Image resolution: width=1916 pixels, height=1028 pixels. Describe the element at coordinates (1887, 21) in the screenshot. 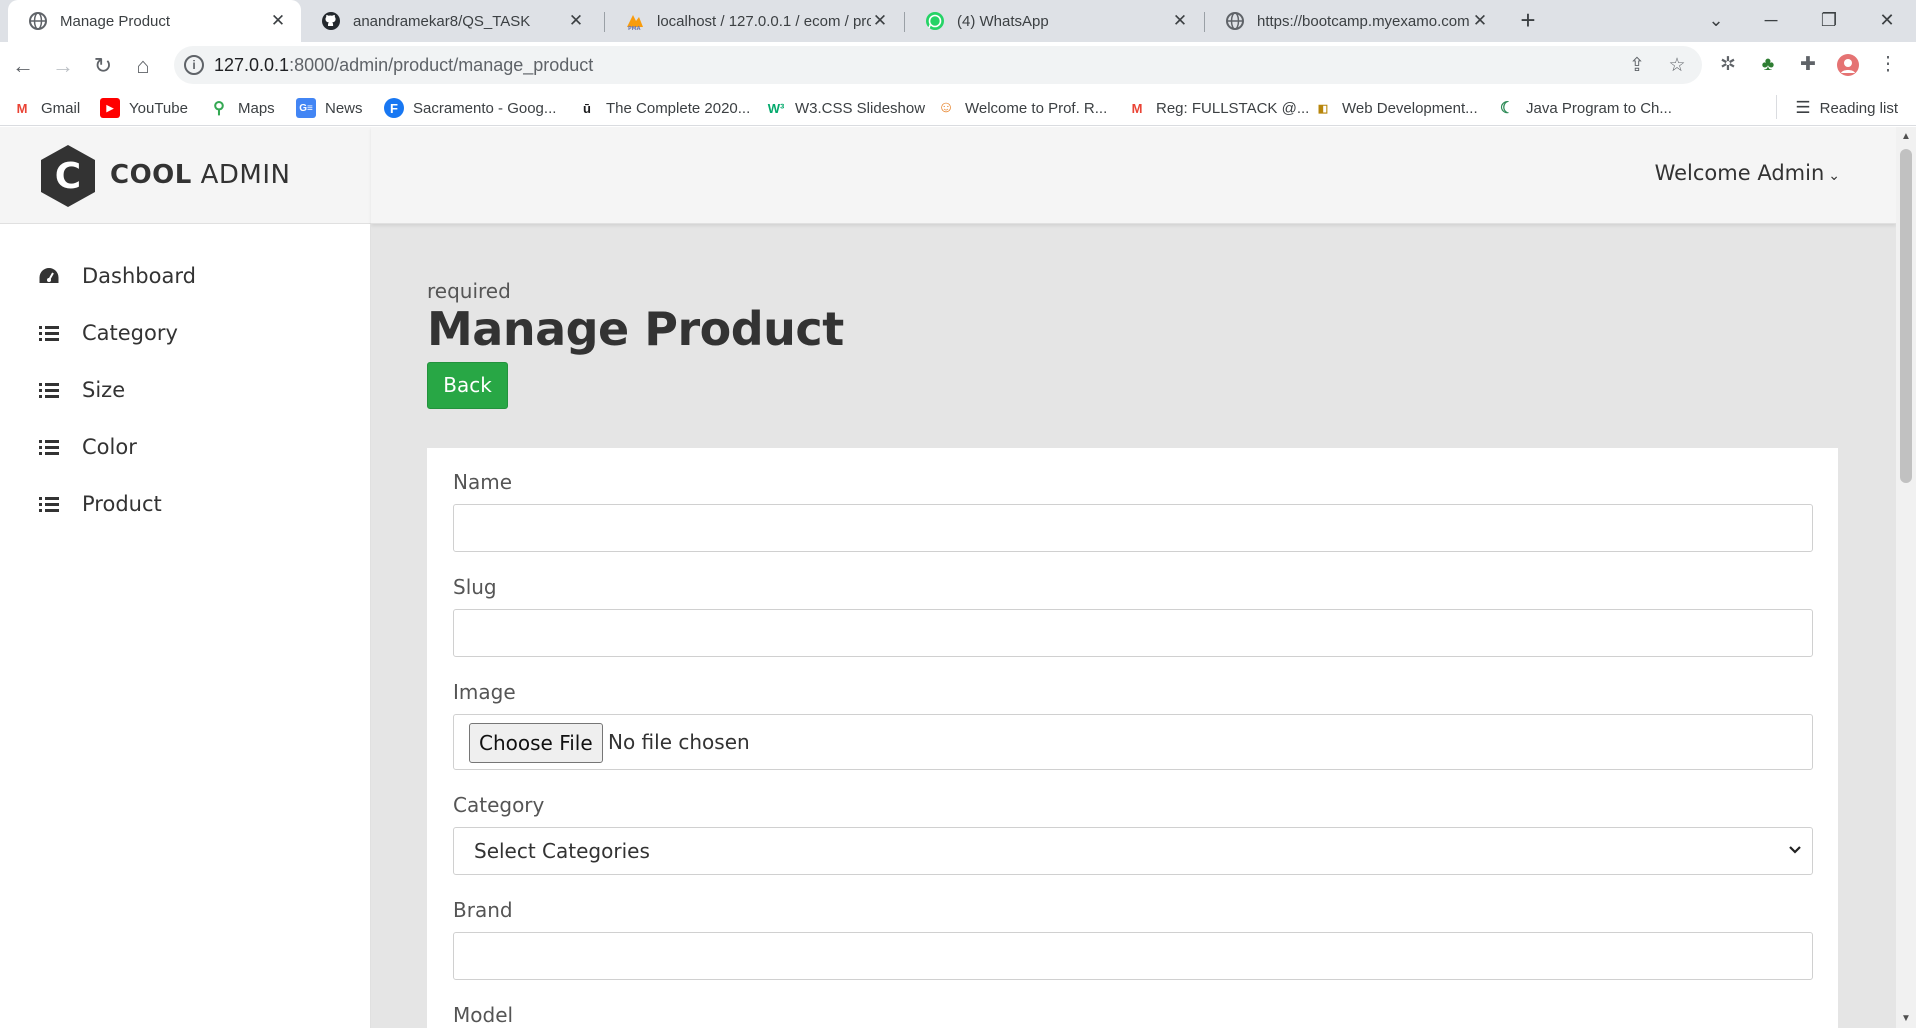

I see `close-window-button: ✕` at that location.